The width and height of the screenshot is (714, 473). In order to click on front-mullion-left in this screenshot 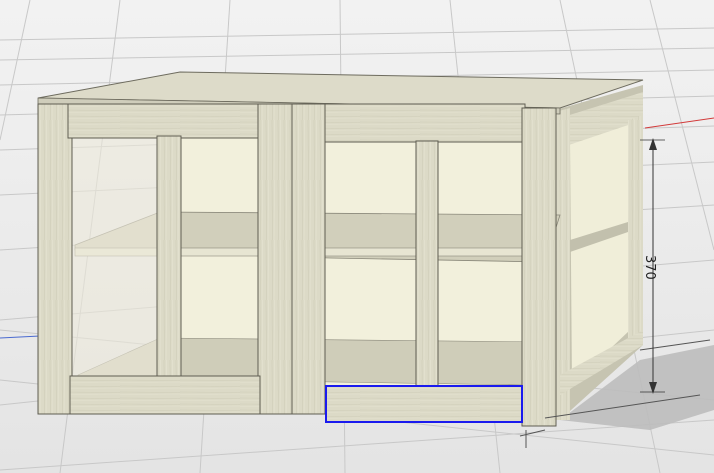, I will do `click(169, 257)`.